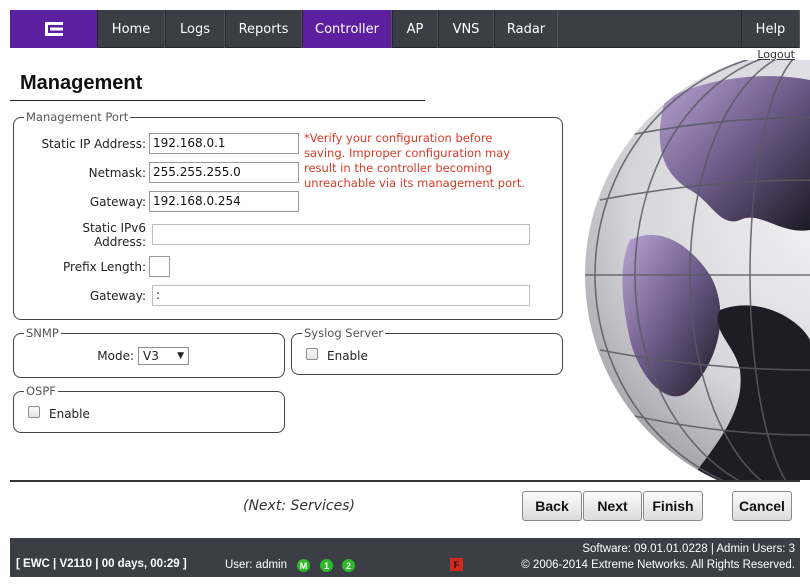 The image size is (810, 587). I want to click on nav-logs: Logs, so click(195, 29).